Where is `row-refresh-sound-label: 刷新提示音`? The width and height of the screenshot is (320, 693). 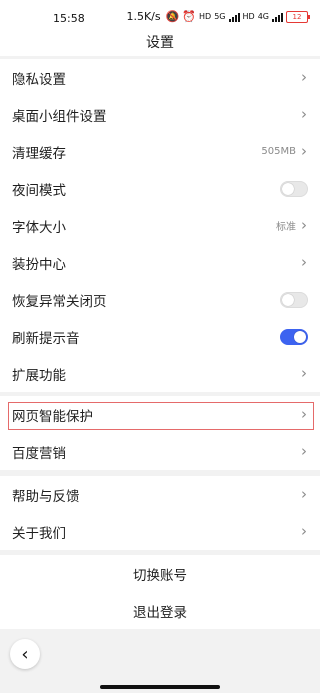 row-refresh-sound-label: 刷新提示音 is located at coordinates (46, 338).